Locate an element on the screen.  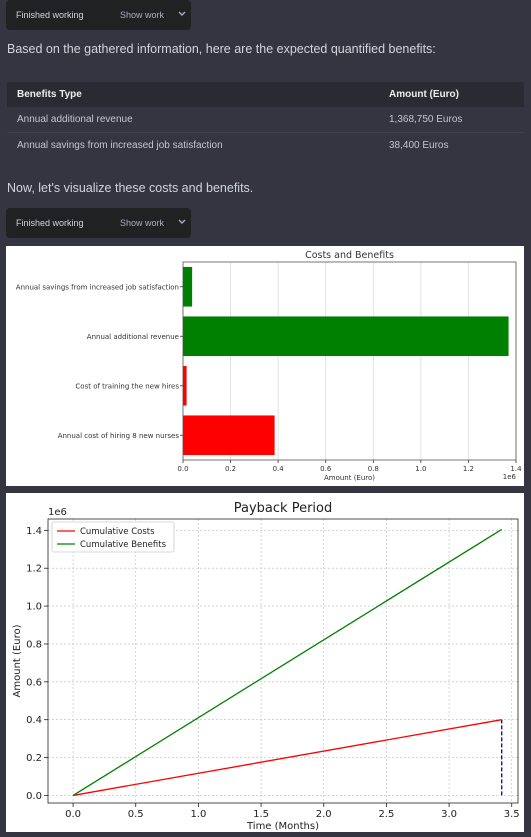
x-tick-label: 1.2 is located at coordinates (468, 469).